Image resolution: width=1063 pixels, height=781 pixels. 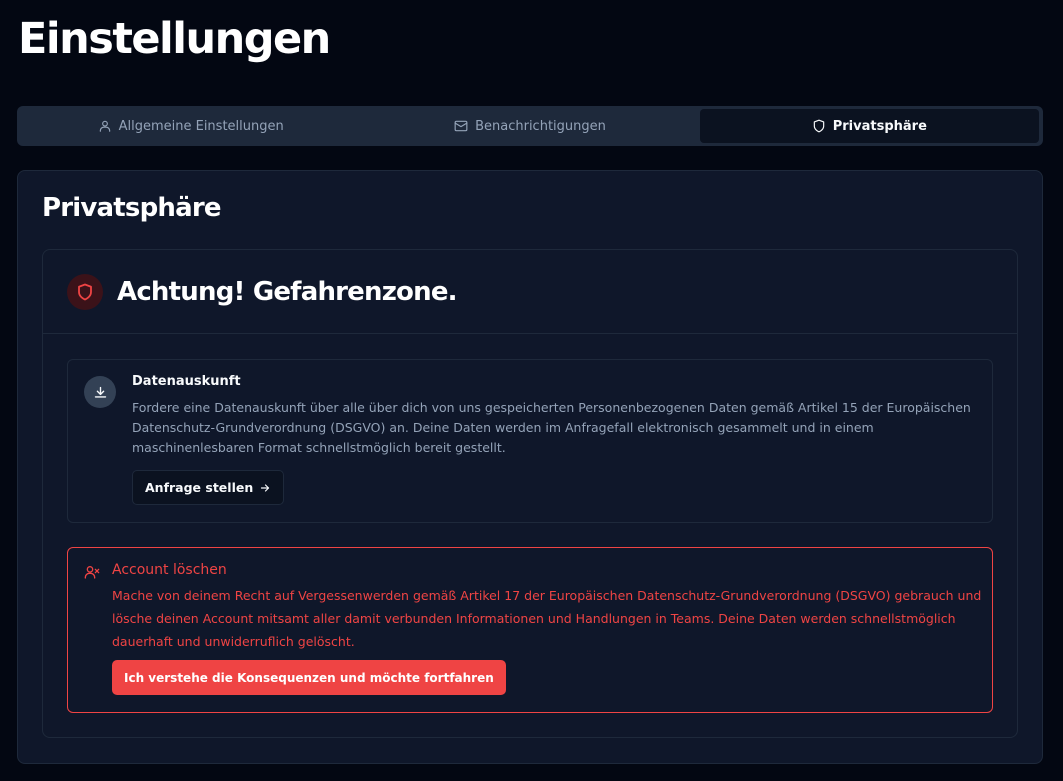 What do you see at coordinates (879, 126) in the screenshot?
I see `tab-label: Privatsphäre` at bounding box center [879, 126].